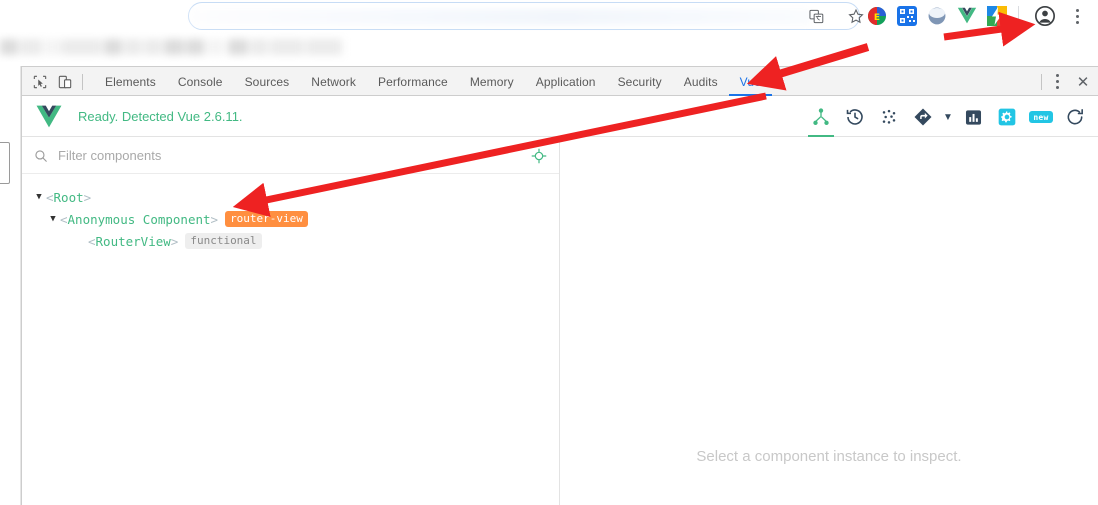 The image size is (1098, 505). I want to click on tree-node-routerview: ▼ <RouterView> functional, so click(290, 241).